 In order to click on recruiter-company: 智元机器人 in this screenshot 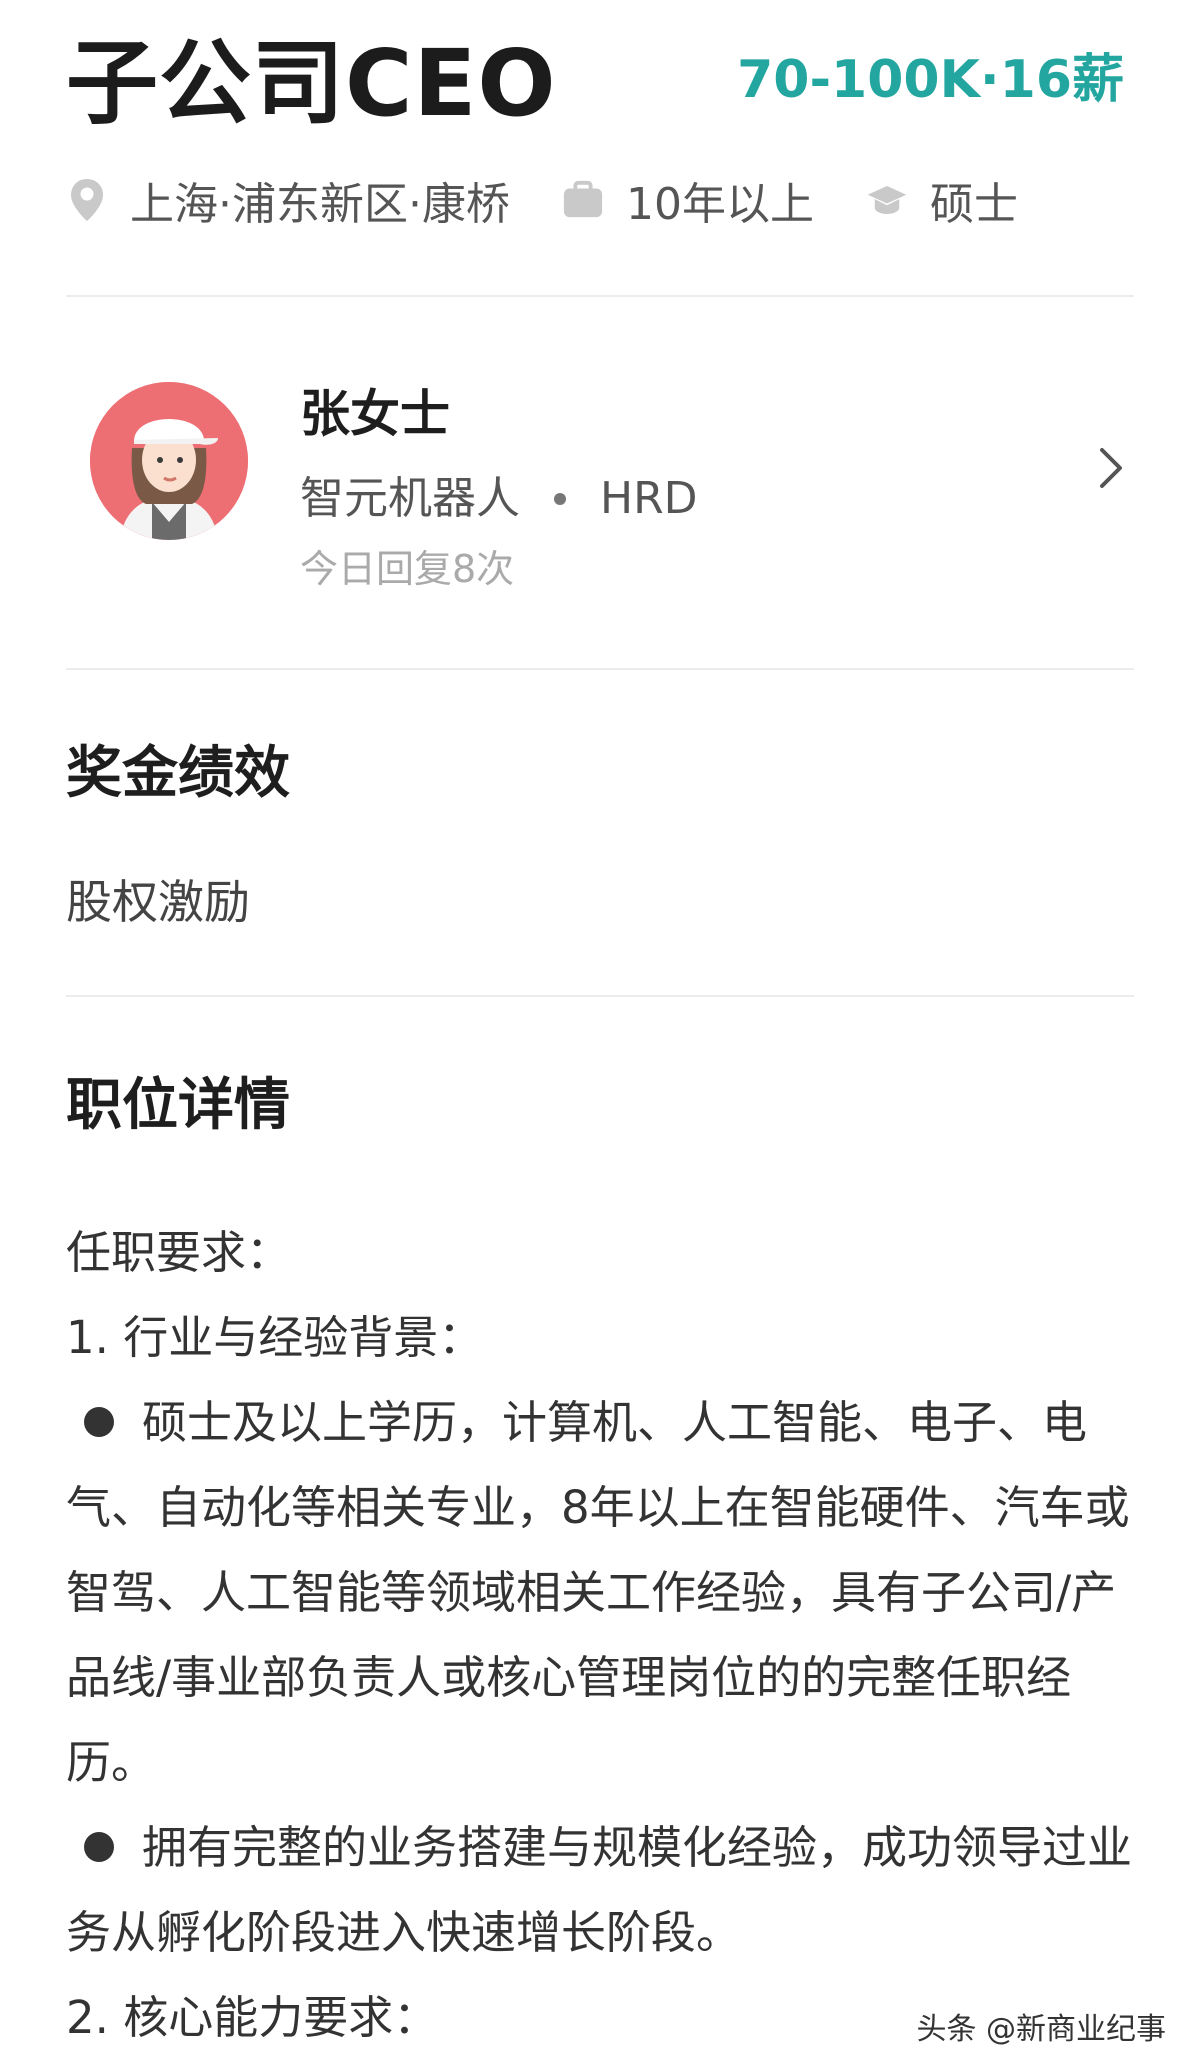, I will do `click(410, 498)`.